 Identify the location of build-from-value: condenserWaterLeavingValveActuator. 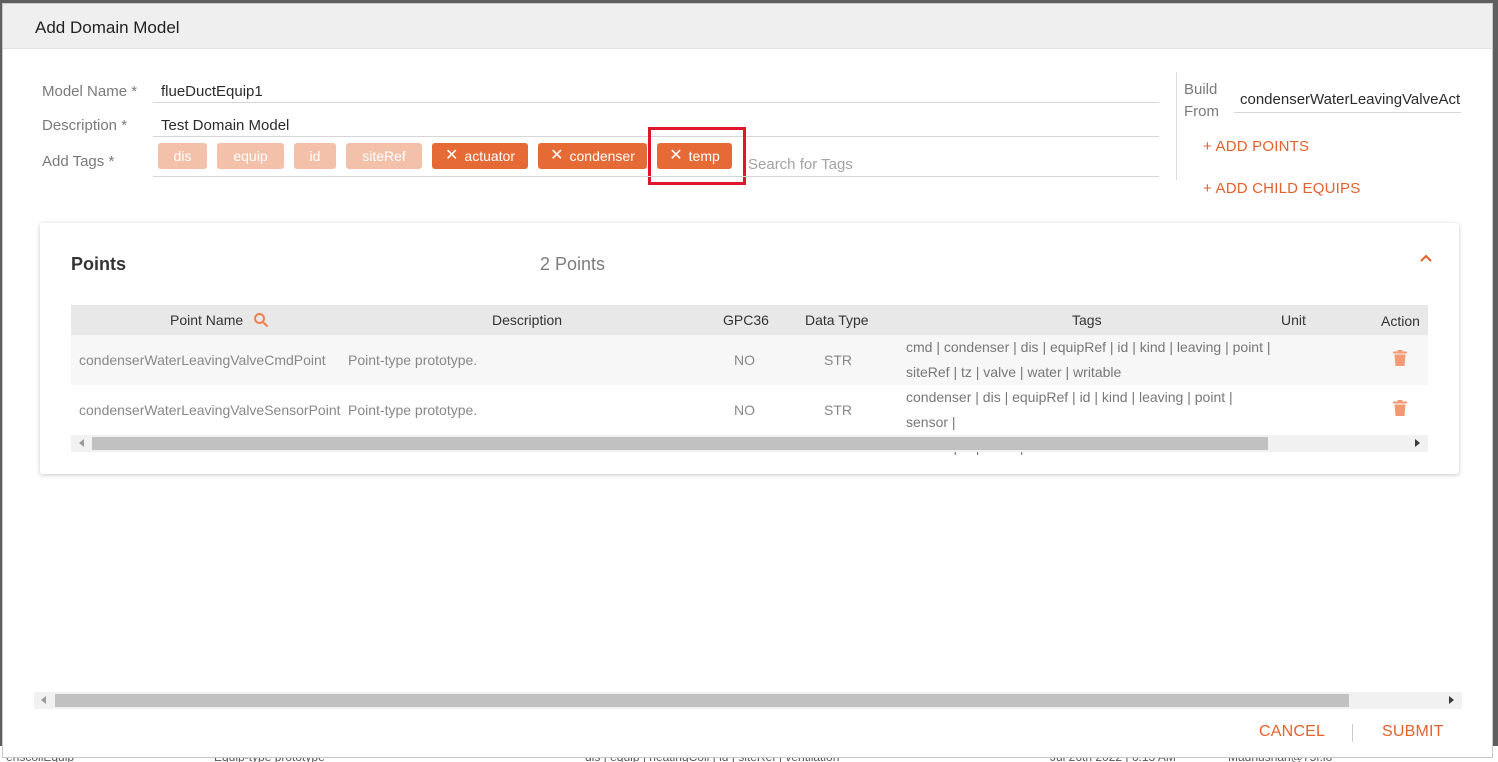
(1350, 99).